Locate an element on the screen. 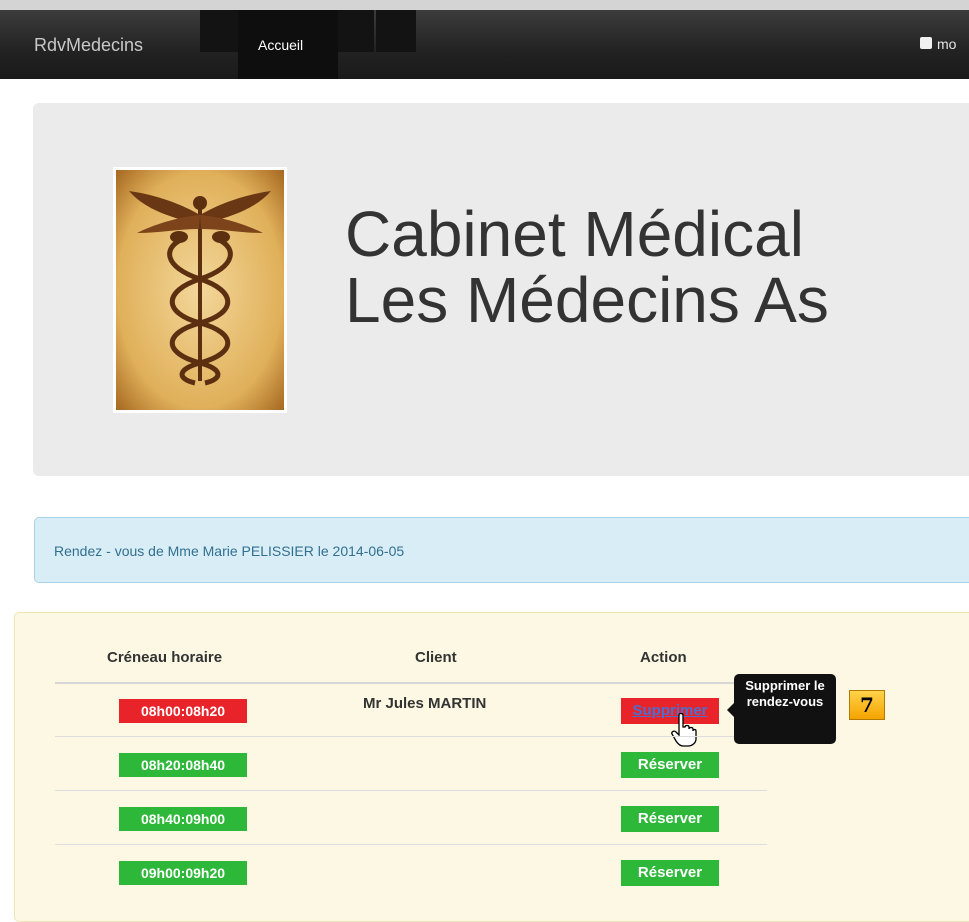 This screenshot has height=922, width=969. tooltip-arrow is located at coordinates (730, 710).